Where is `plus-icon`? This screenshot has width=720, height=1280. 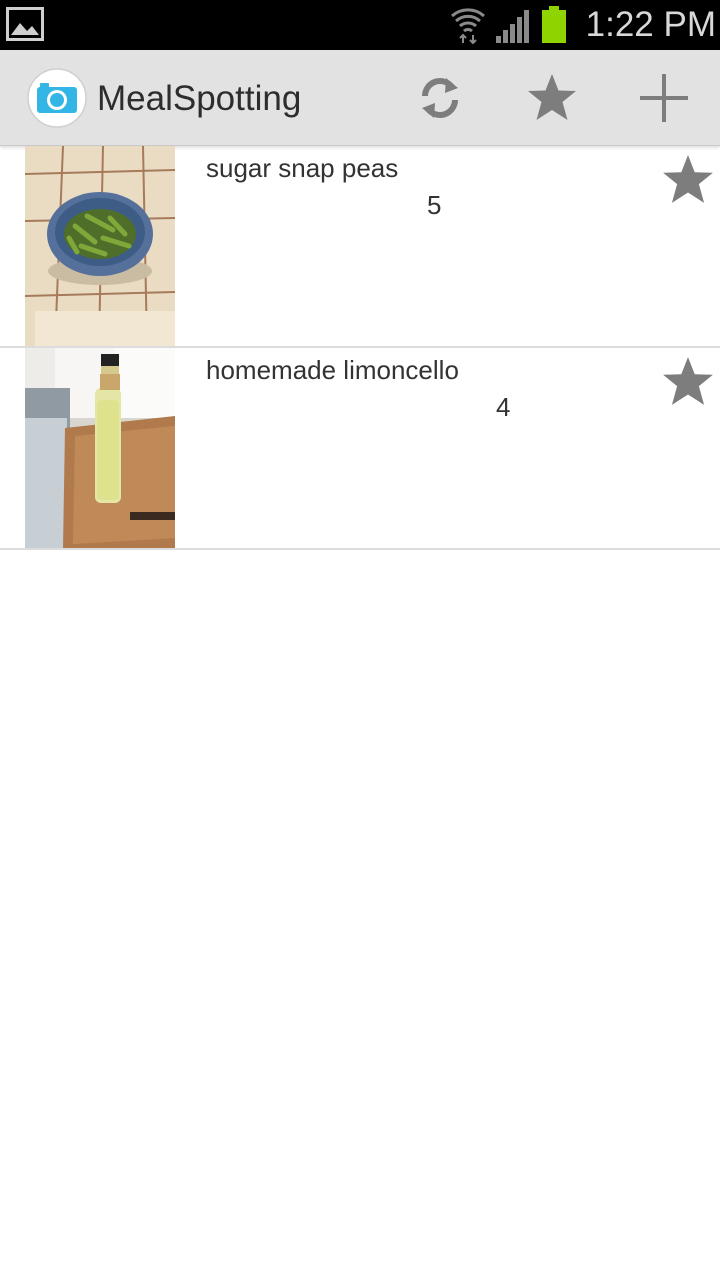 plus-icon is located at coordinates (664, 98).